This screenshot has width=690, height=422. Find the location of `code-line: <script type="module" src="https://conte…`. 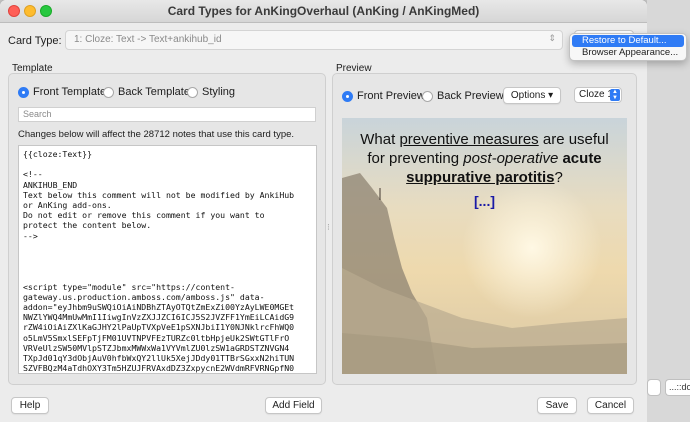

code-line: <script type="module" src="https://conte… is located at coordinates (129, 286).